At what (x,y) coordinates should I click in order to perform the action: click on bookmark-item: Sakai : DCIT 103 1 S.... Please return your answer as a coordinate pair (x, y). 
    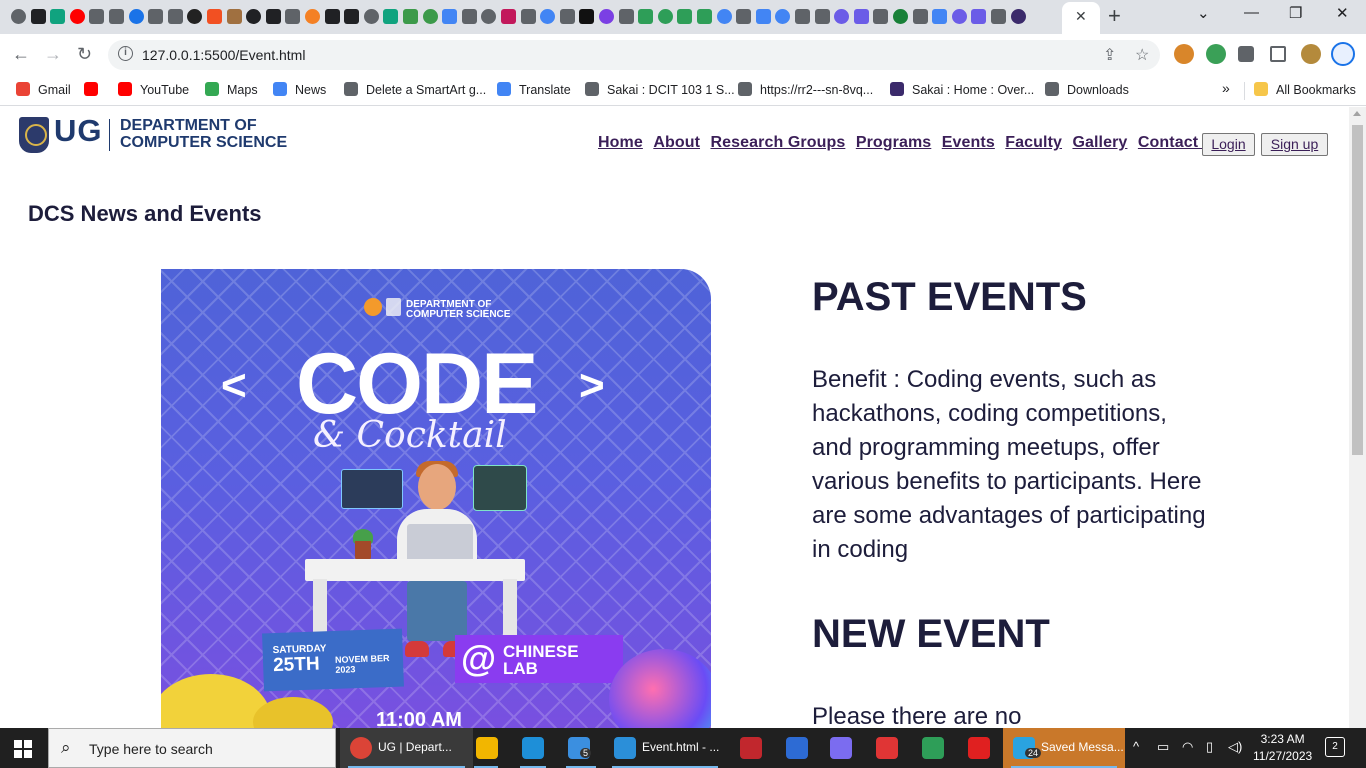
    Looking at the image, I should click on (660, 89).